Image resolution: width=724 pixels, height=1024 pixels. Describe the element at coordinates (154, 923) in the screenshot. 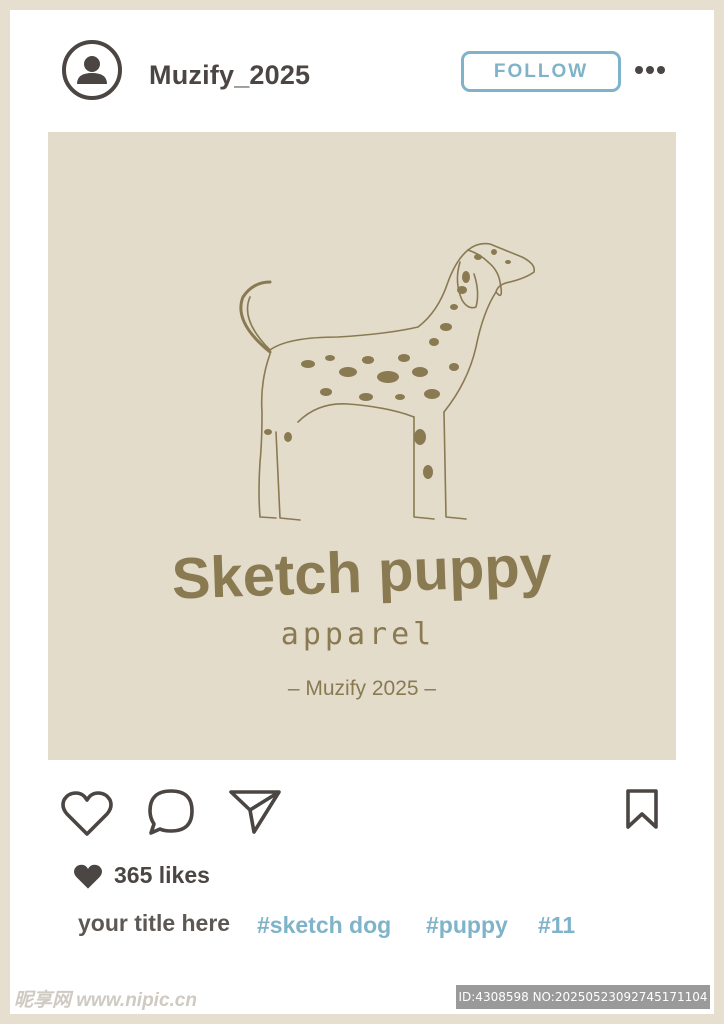

I see `caption-title: your title here` at that location.